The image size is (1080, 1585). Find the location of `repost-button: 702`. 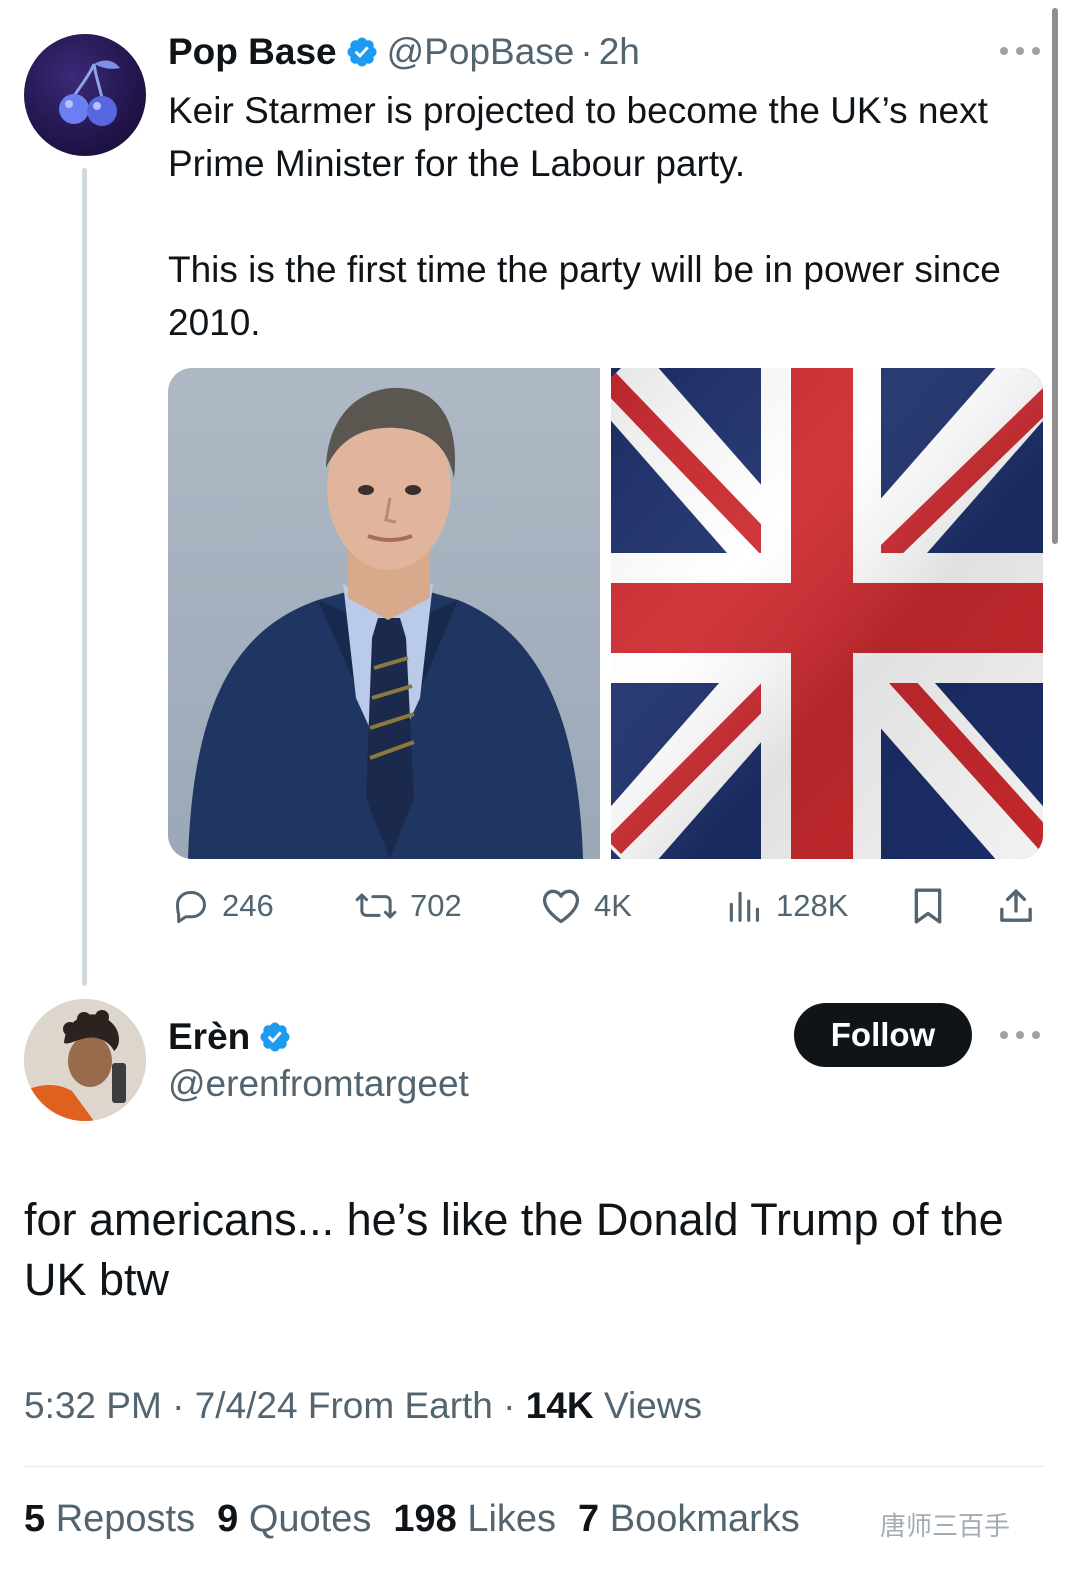

repost-button: 702 is located at coordinates (408, 906).